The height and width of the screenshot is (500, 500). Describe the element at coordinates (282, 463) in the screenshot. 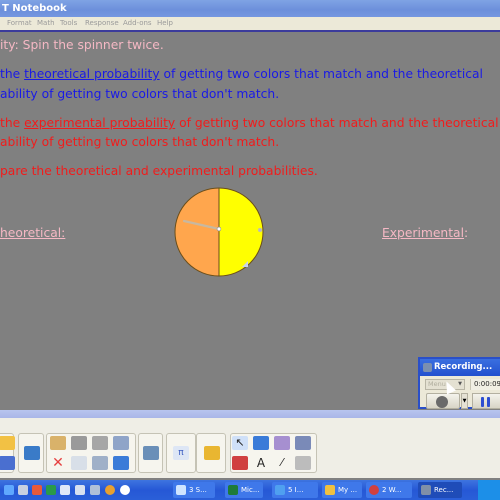

I see `line-icon: ⁄` at that location.